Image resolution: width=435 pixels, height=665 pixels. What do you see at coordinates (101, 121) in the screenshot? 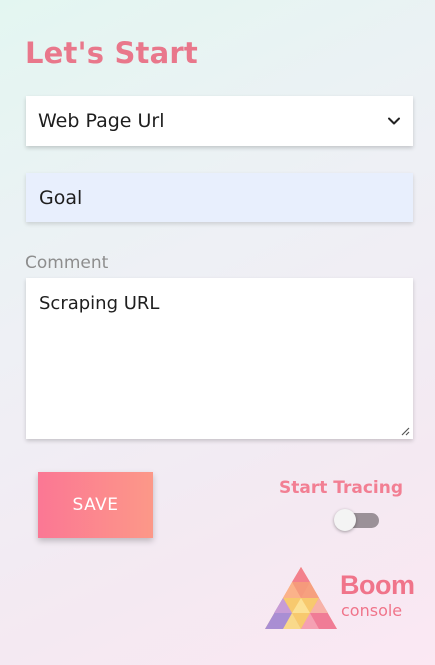
I see `source-type-value: Web Page Url` at bounding box center [101, 121].